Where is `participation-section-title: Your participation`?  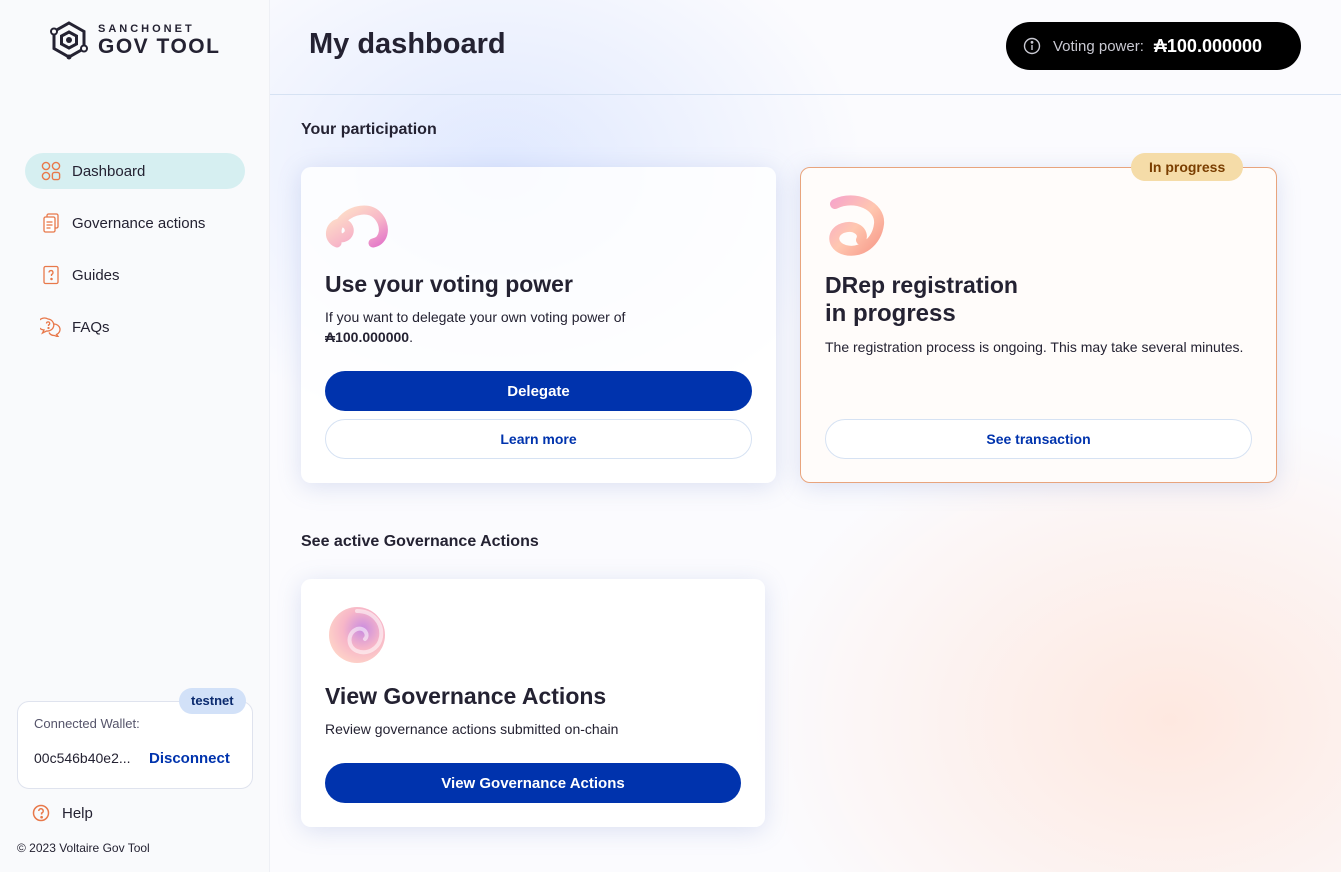 participation-section-title: Your participation is located at coordinates (369, 129).